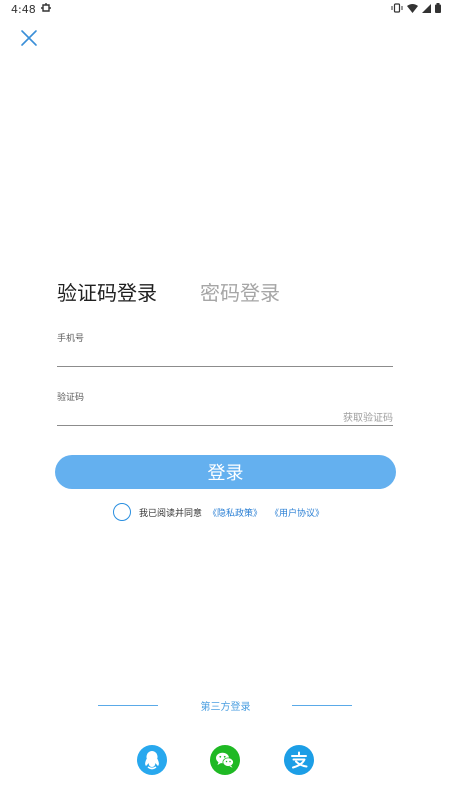 This screenshot has width=451, height=803. I want to click on notification-bug-icon, so click(46, 9).